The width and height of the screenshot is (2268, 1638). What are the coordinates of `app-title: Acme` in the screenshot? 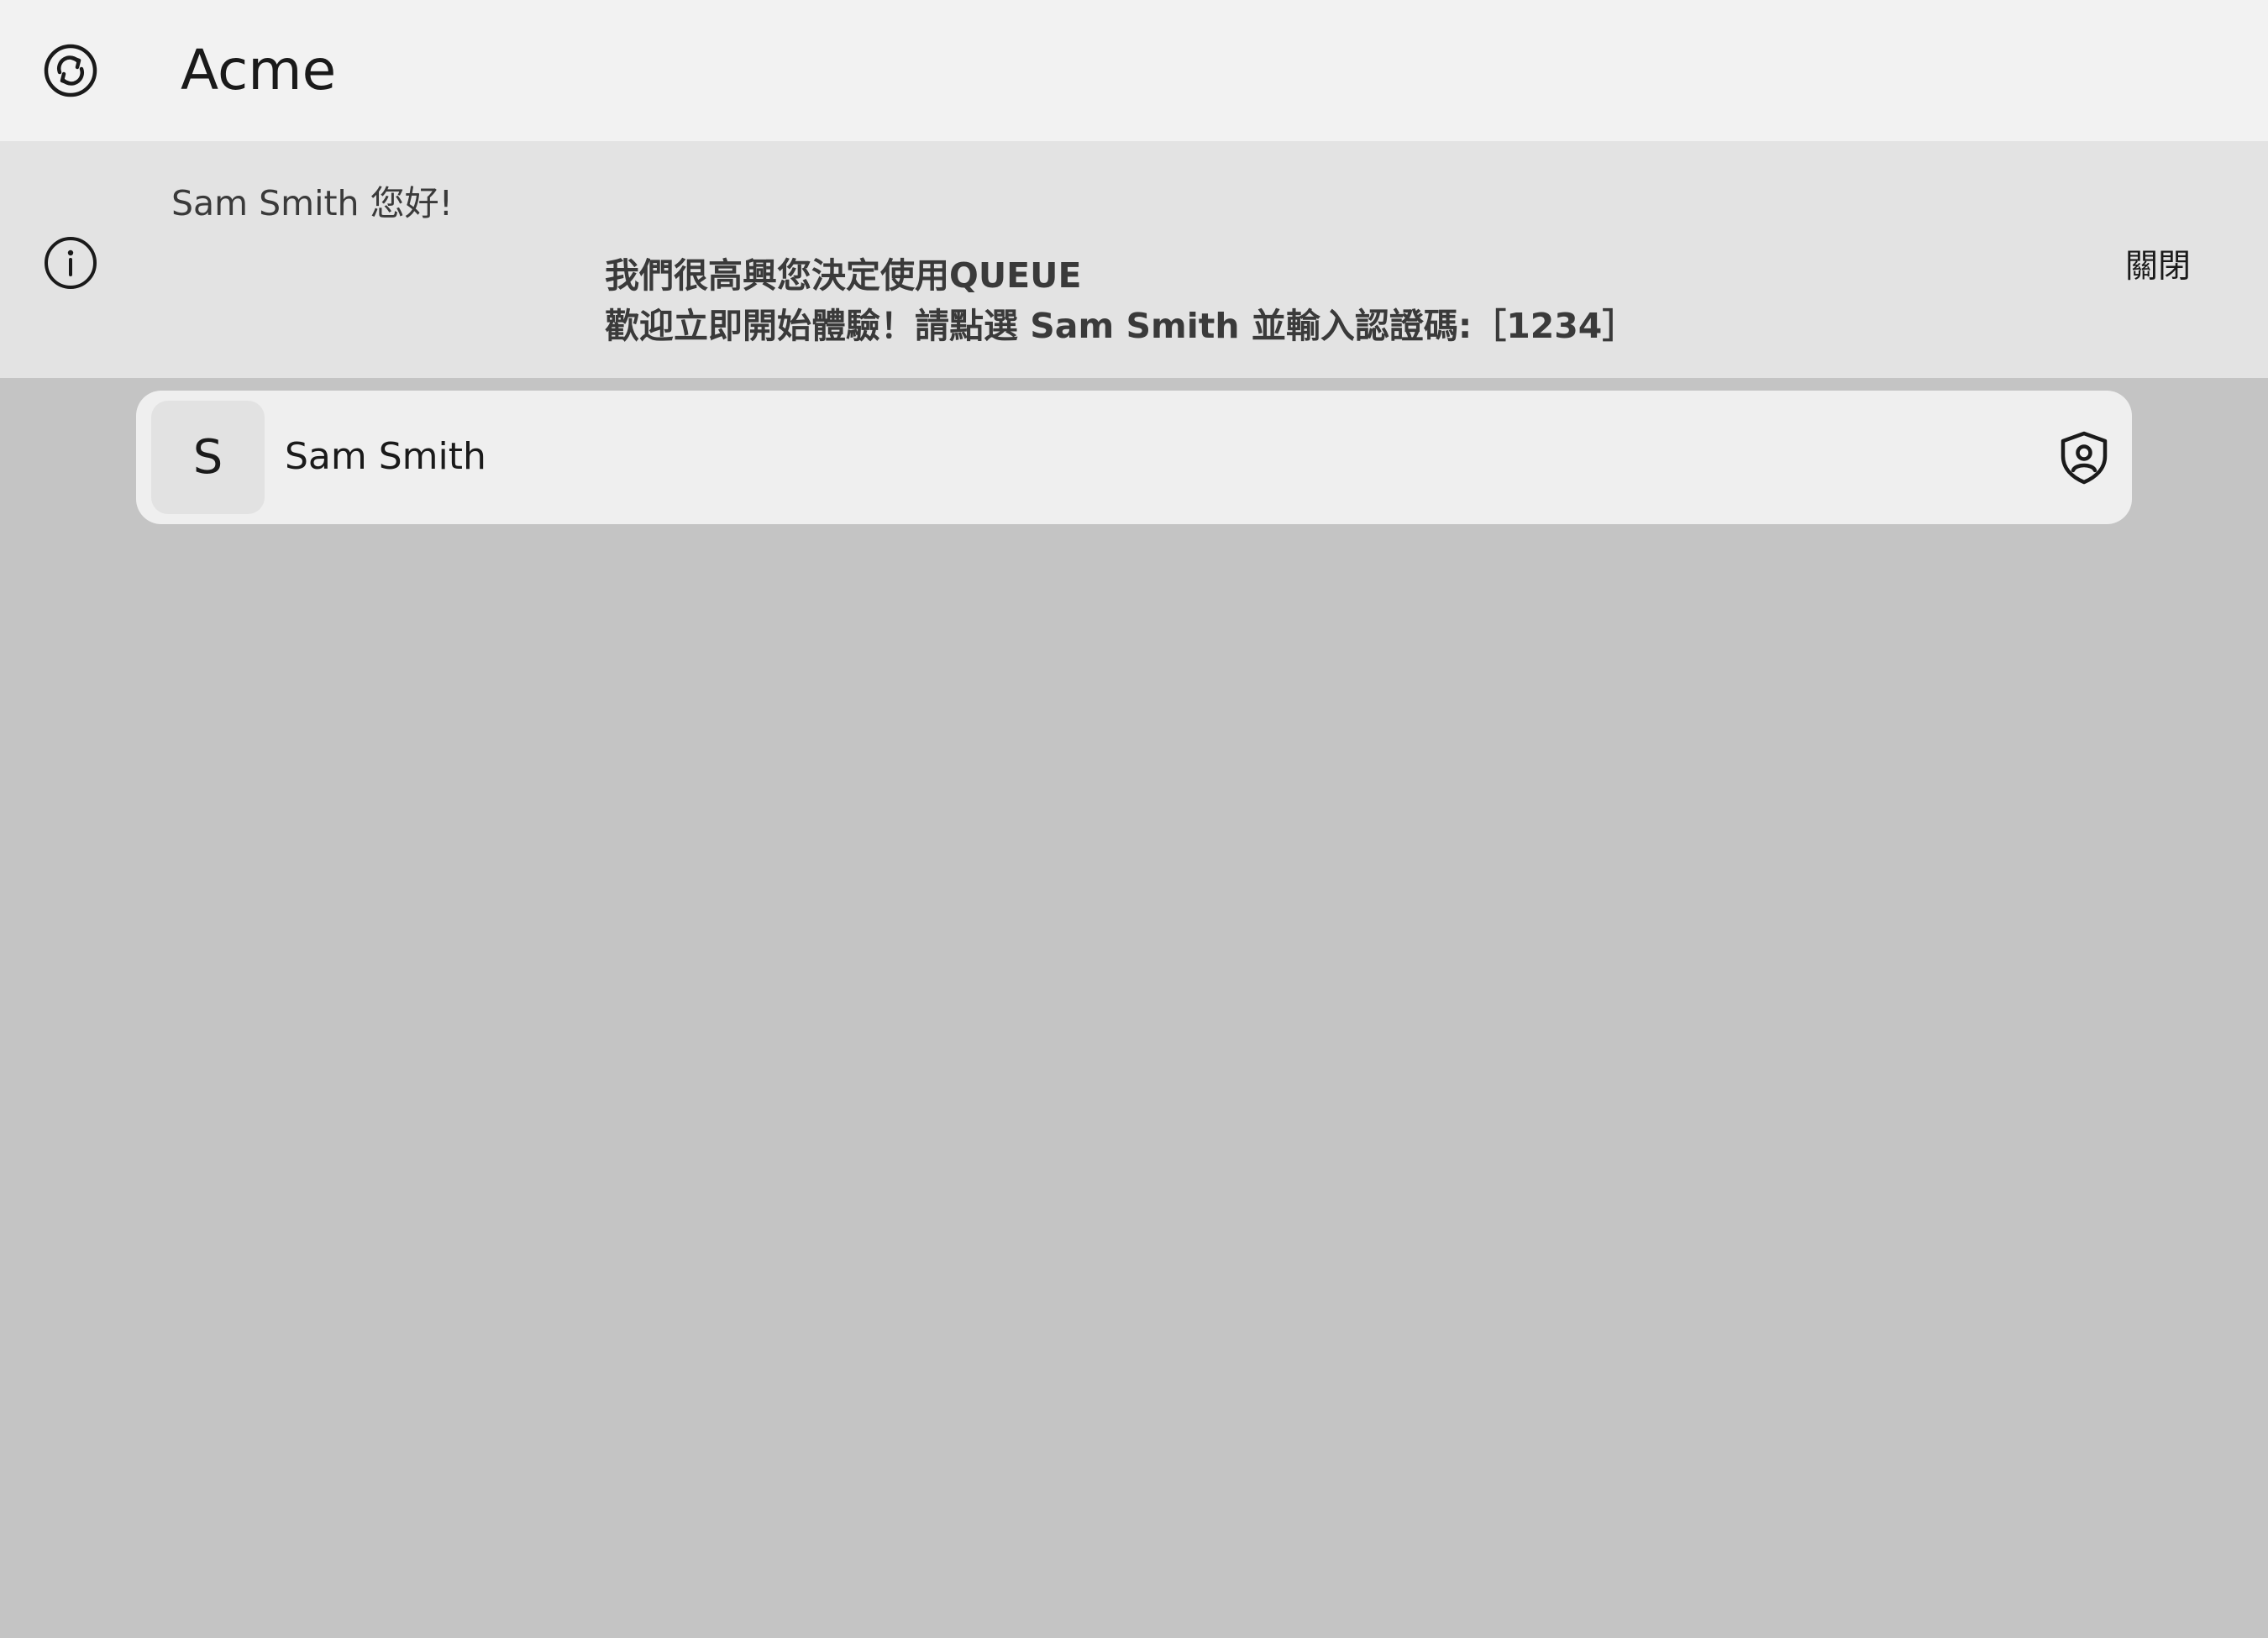 It's located at (259, 70).